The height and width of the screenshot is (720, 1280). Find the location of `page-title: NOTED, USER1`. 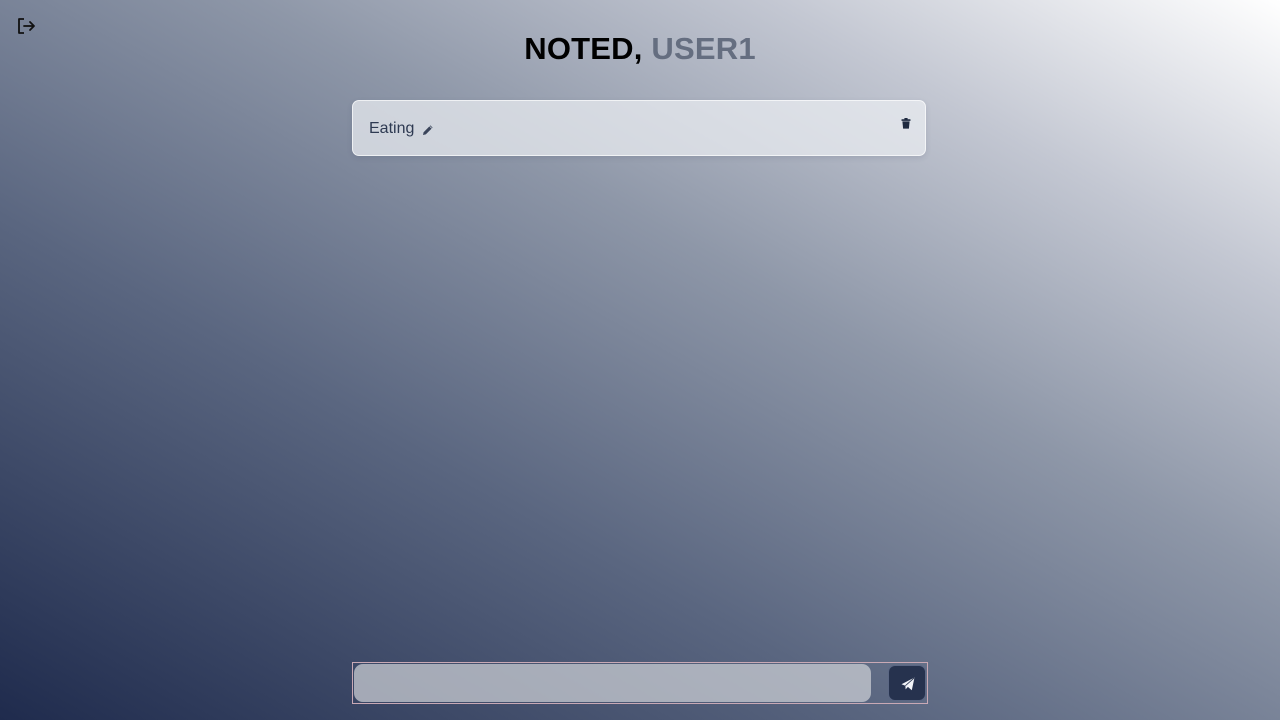

page-title: NOTED, USER1 is located at coordinates (640, 49).